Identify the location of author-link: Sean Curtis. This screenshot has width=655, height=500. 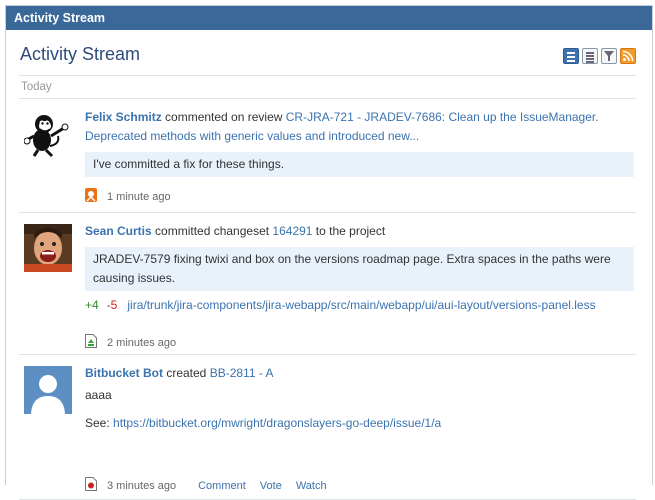
(118, 231).